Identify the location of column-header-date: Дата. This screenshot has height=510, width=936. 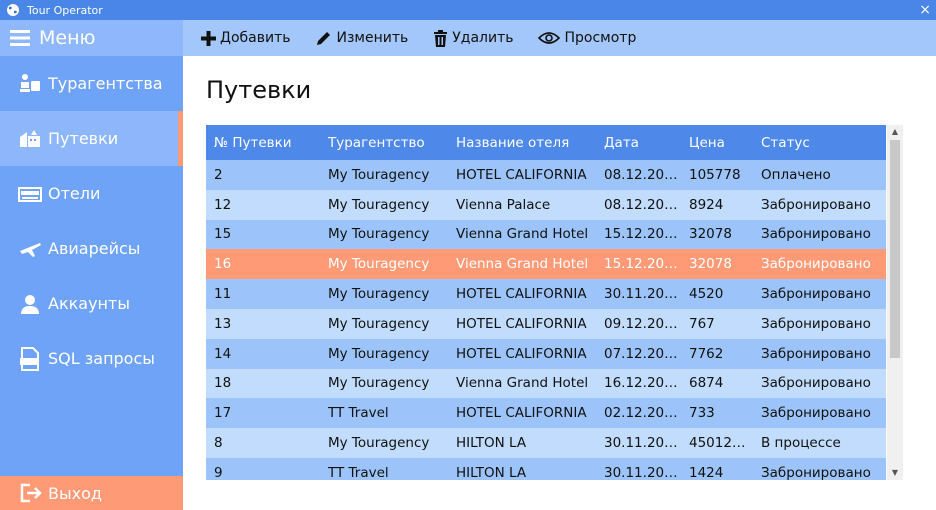
(638, 142).